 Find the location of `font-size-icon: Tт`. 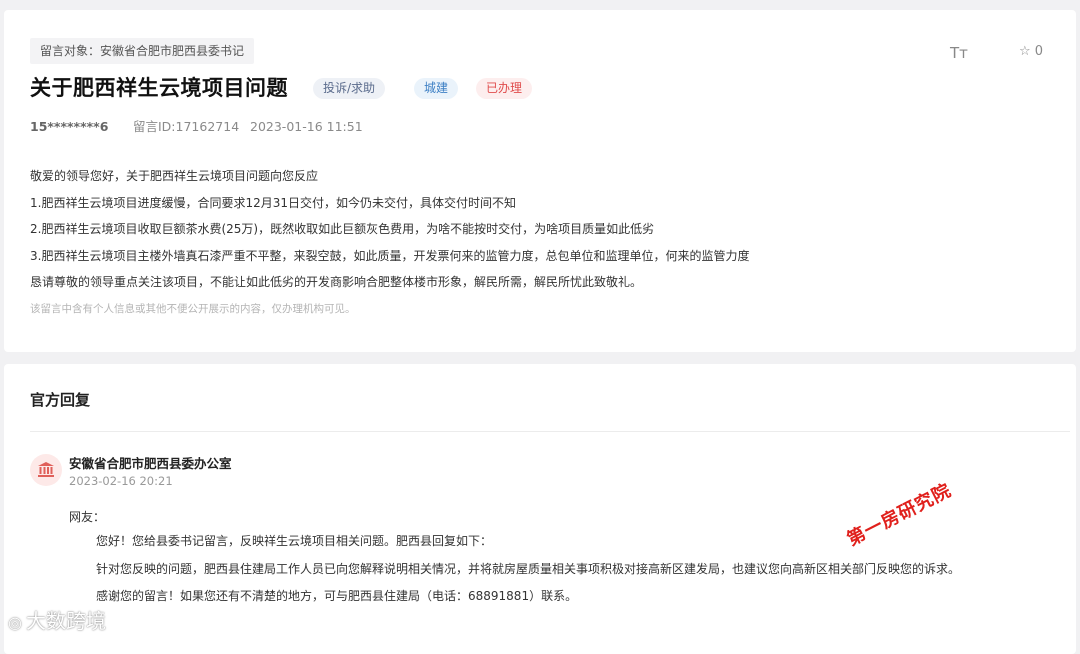

font-size-icon: Tт is located at coordinates (959, 53).